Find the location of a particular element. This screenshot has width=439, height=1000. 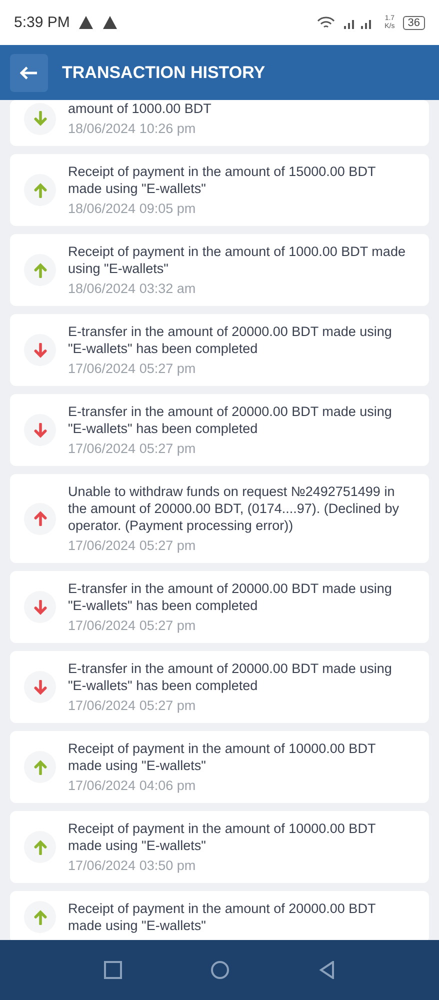

transaction-text: Unable to withdraw funds on request №2492751499 in the amount of 20000.00 BDT, (0174....97). (Declined by operator. (Payment processing error)) is located at coordinates (234, 508).